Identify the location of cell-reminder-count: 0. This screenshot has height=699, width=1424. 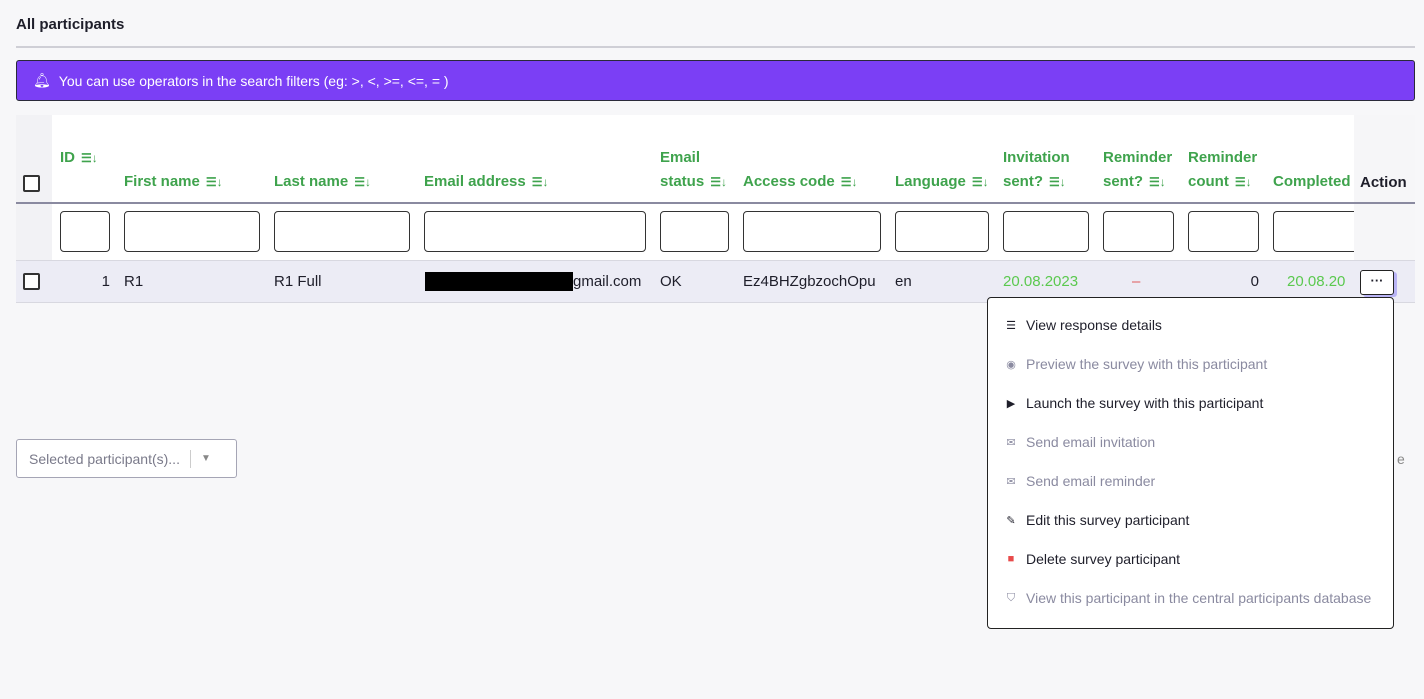
(1254, 281).